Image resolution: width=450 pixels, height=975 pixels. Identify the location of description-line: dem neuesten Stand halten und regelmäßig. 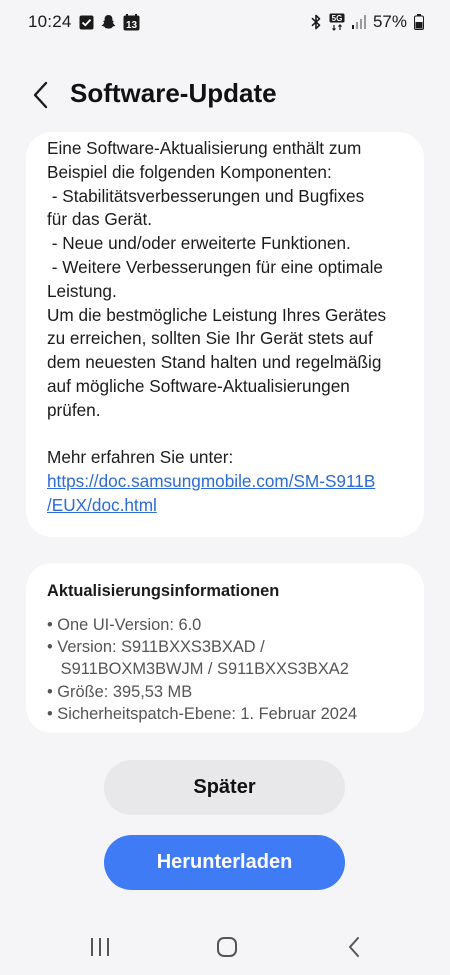
(214, 362).